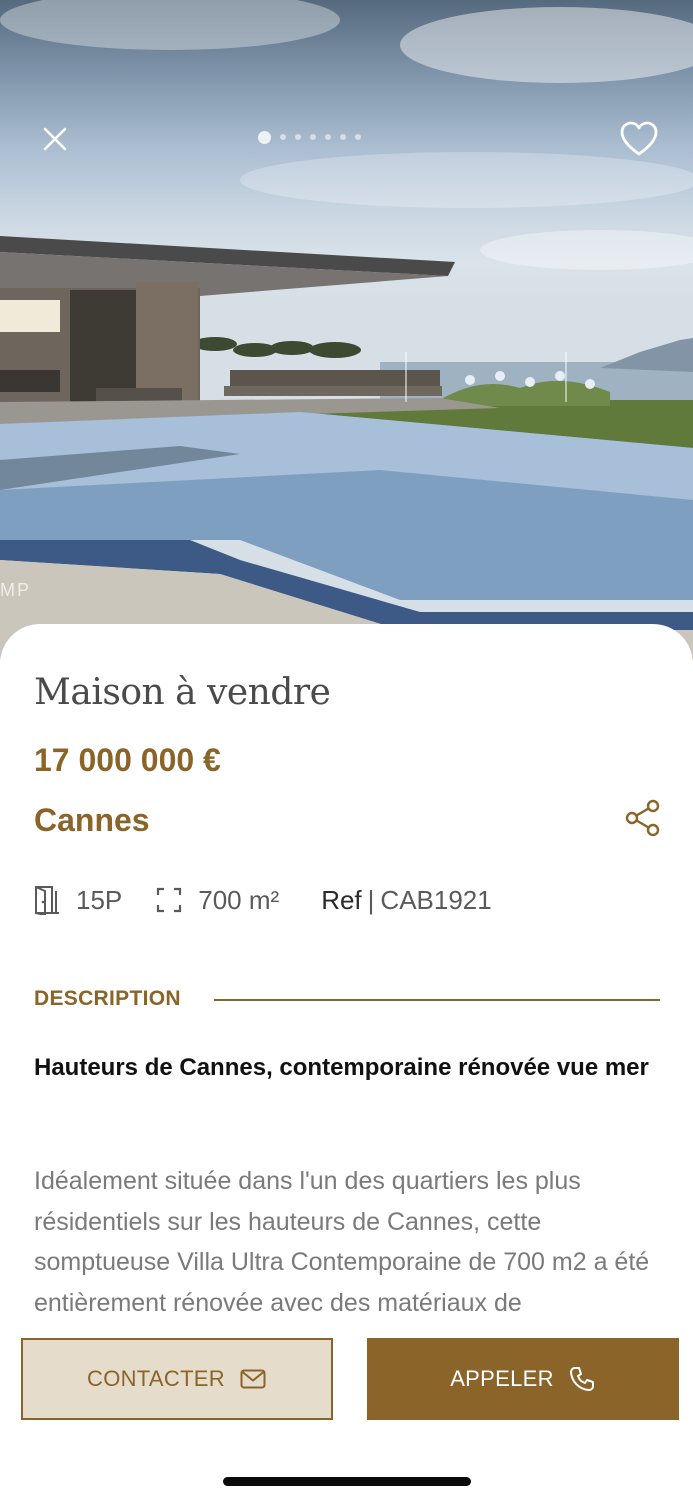  Describe the element at coordinates (436, 899) in the screenshot. I see `reference-value: CAB1921` at that location.